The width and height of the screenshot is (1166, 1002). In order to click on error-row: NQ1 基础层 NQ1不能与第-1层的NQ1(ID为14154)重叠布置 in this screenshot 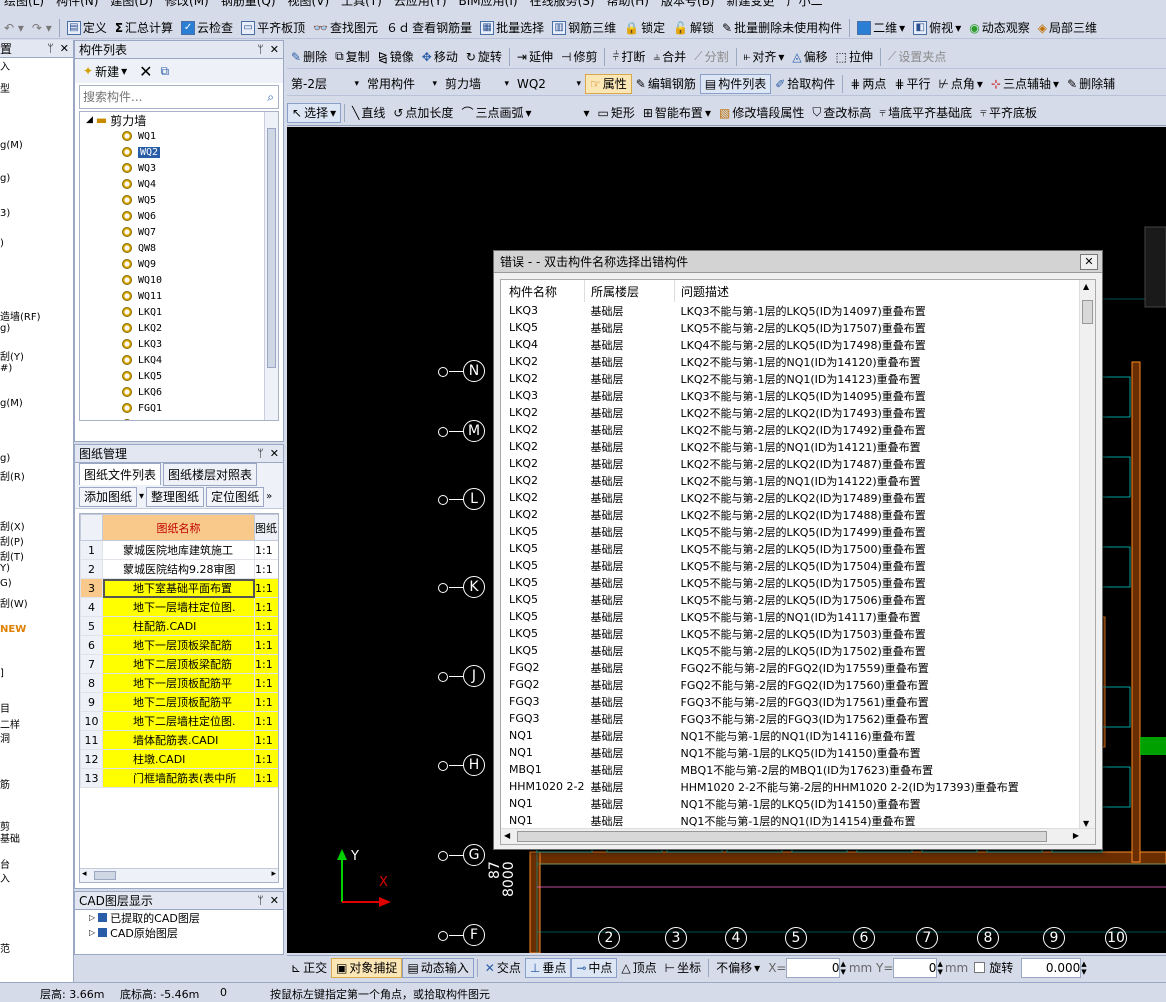, I will do `click(791, 820)`.